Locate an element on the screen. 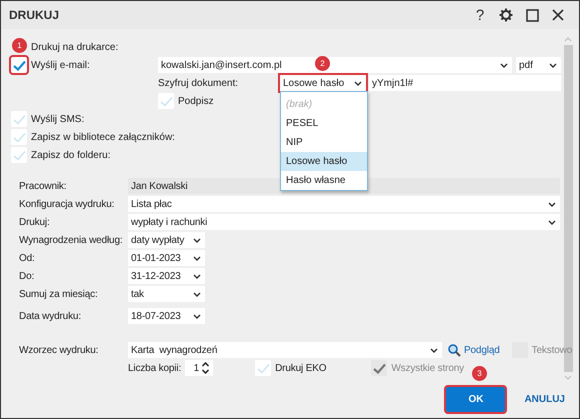  field-label: Drukuj na drukarce: is located at coordinates (74, 47).